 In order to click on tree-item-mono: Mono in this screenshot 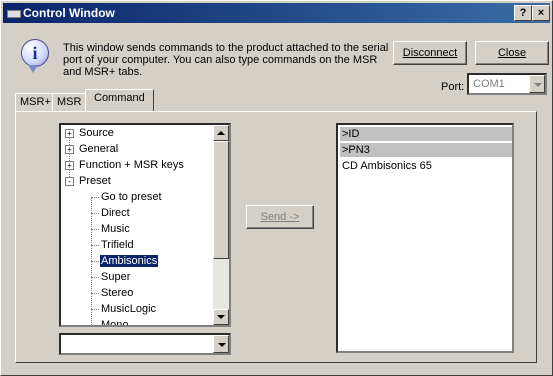, I will do `click(108, 321)`.